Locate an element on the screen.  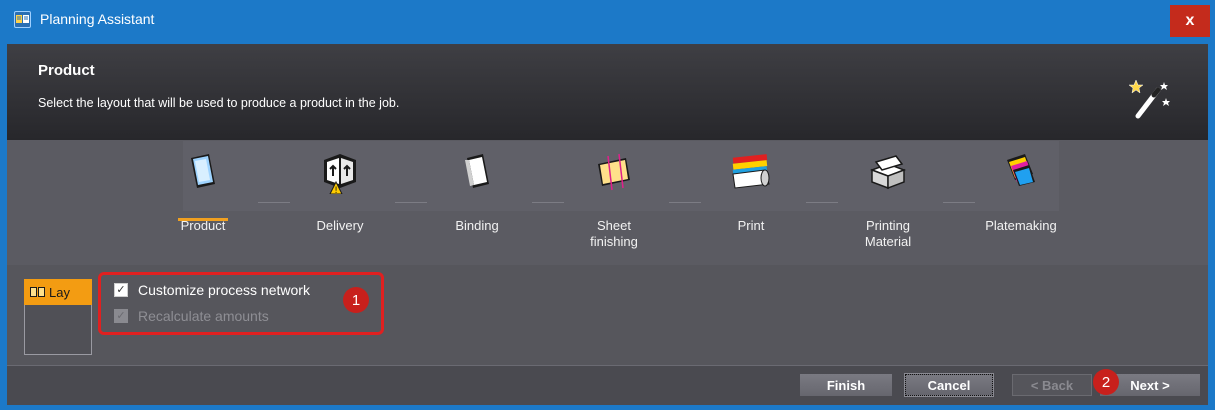
step-platemaking: Platemaking is located at coordinates (1021, 192).